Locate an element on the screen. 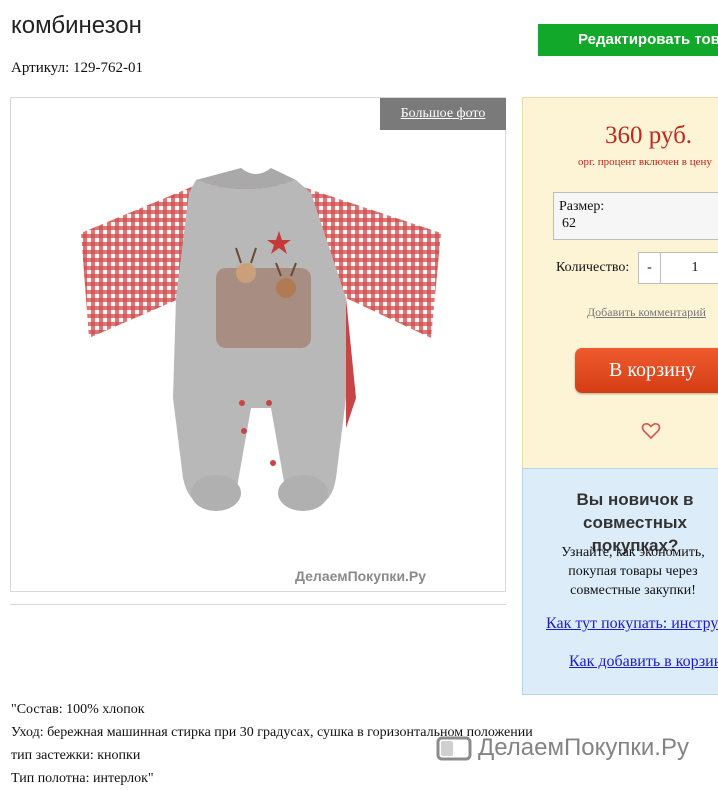 Image resolution: width=718 pixels, height=790 pixels. footer-watermark: ДелаемПокупки.Ру is located at coordinates (562, 748).